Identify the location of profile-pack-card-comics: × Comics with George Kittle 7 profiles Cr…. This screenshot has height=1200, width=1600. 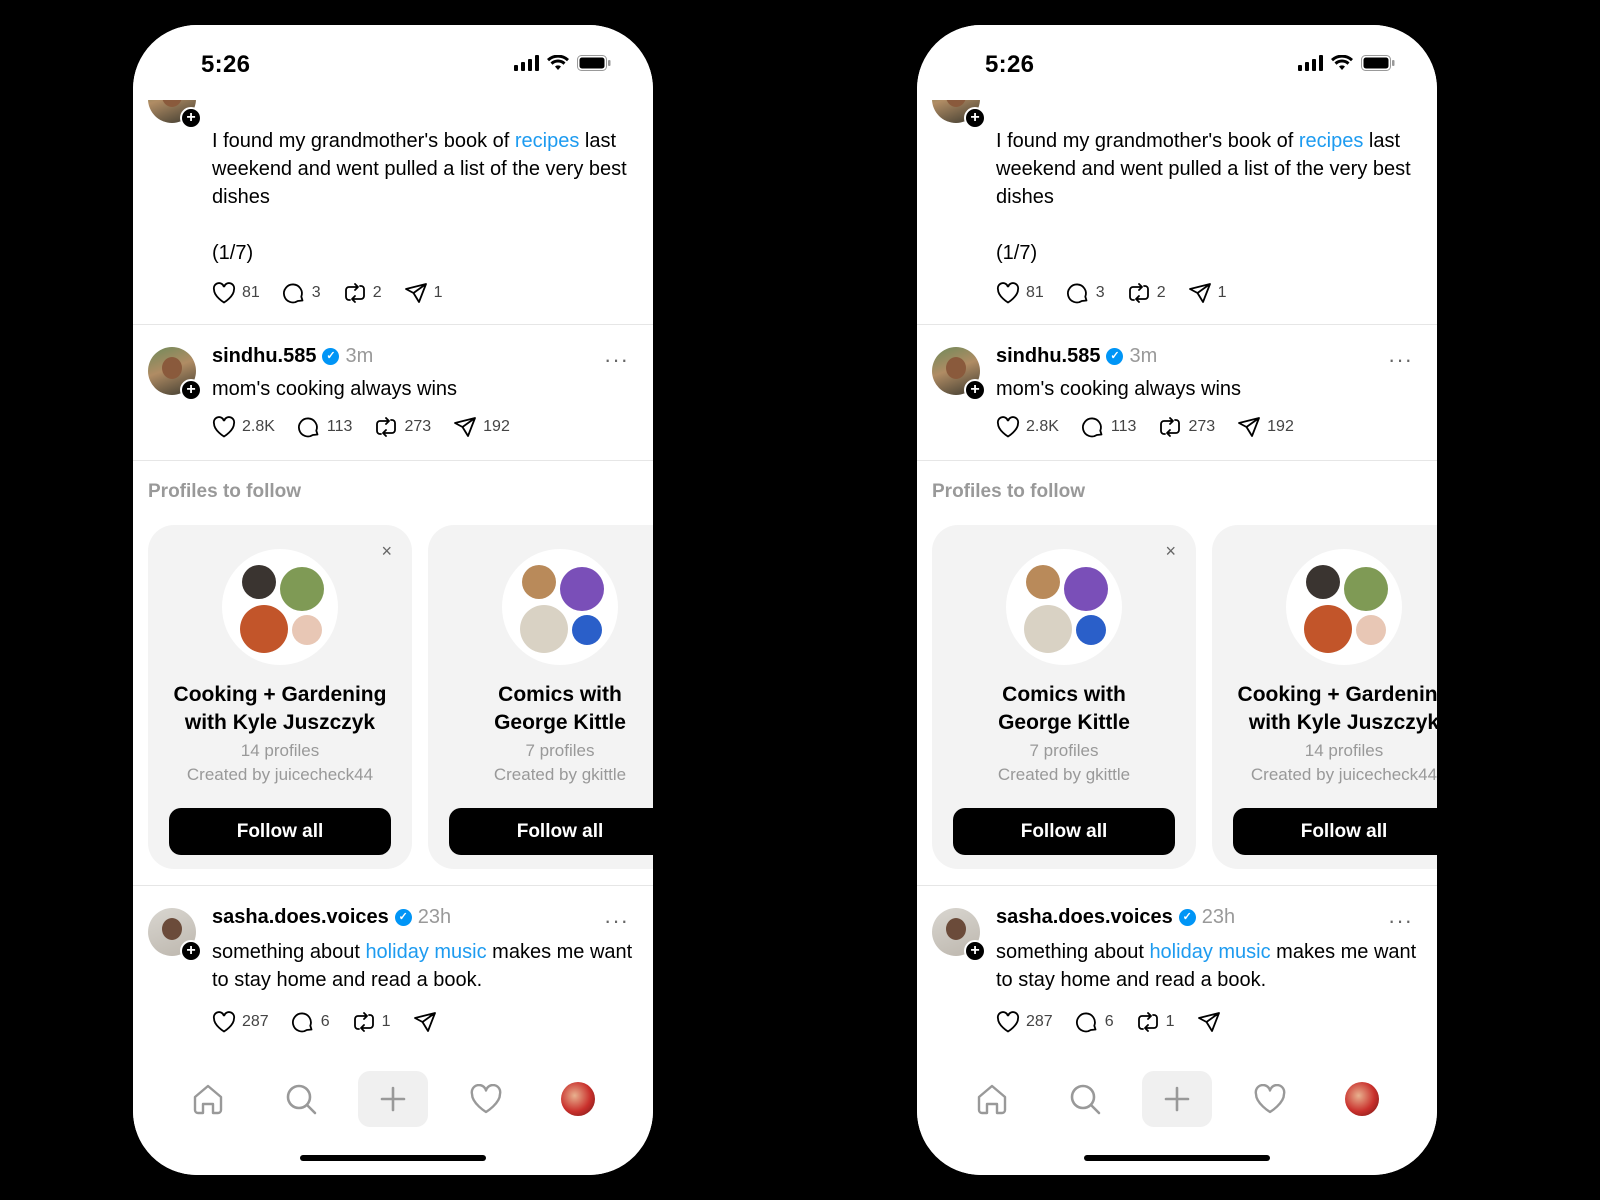
(1064, 697).